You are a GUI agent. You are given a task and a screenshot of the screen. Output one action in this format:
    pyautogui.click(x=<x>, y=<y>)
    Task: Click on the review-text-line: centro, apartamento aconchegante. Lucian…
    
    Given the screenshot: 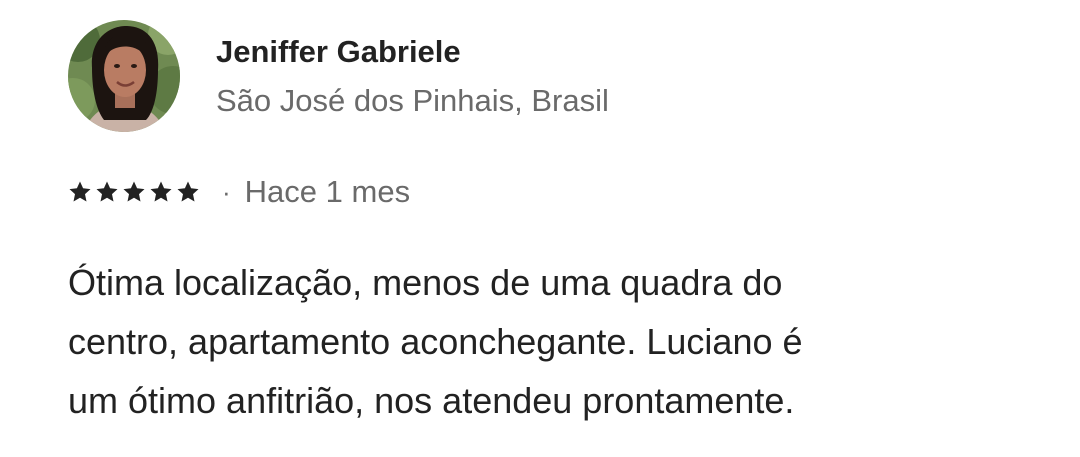 What is the action you would take?
    pyautogui.click(x=435, y=341)
    